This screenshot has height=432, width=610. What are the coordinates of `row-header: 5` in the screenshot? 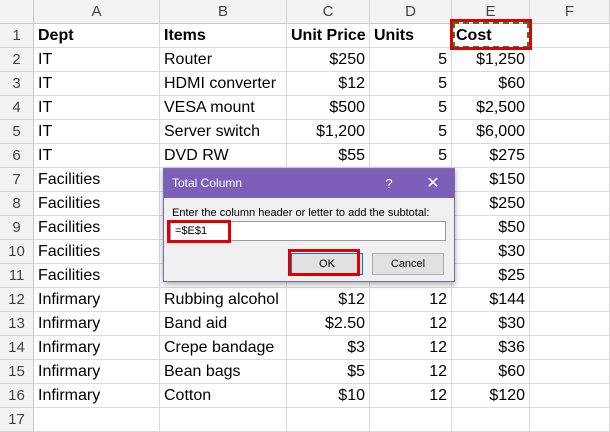 It's located at (17, 132).